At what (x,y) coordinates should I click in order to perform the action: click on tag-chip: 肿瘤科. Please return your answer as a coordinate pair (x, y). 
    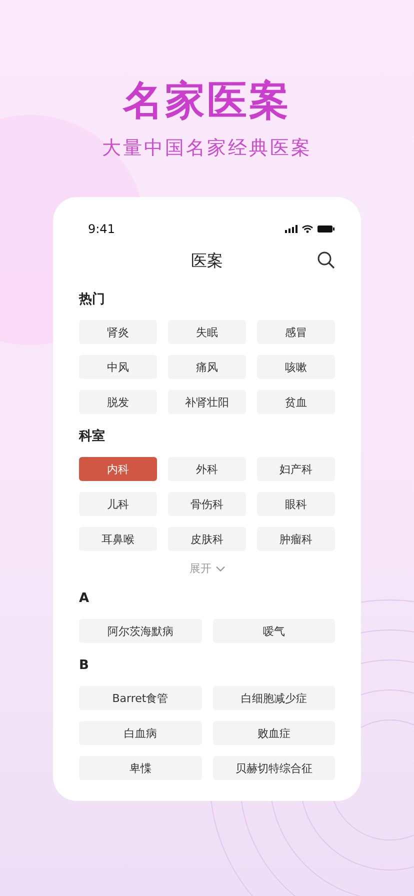
    Looking at the image, I should click on (296, 539).